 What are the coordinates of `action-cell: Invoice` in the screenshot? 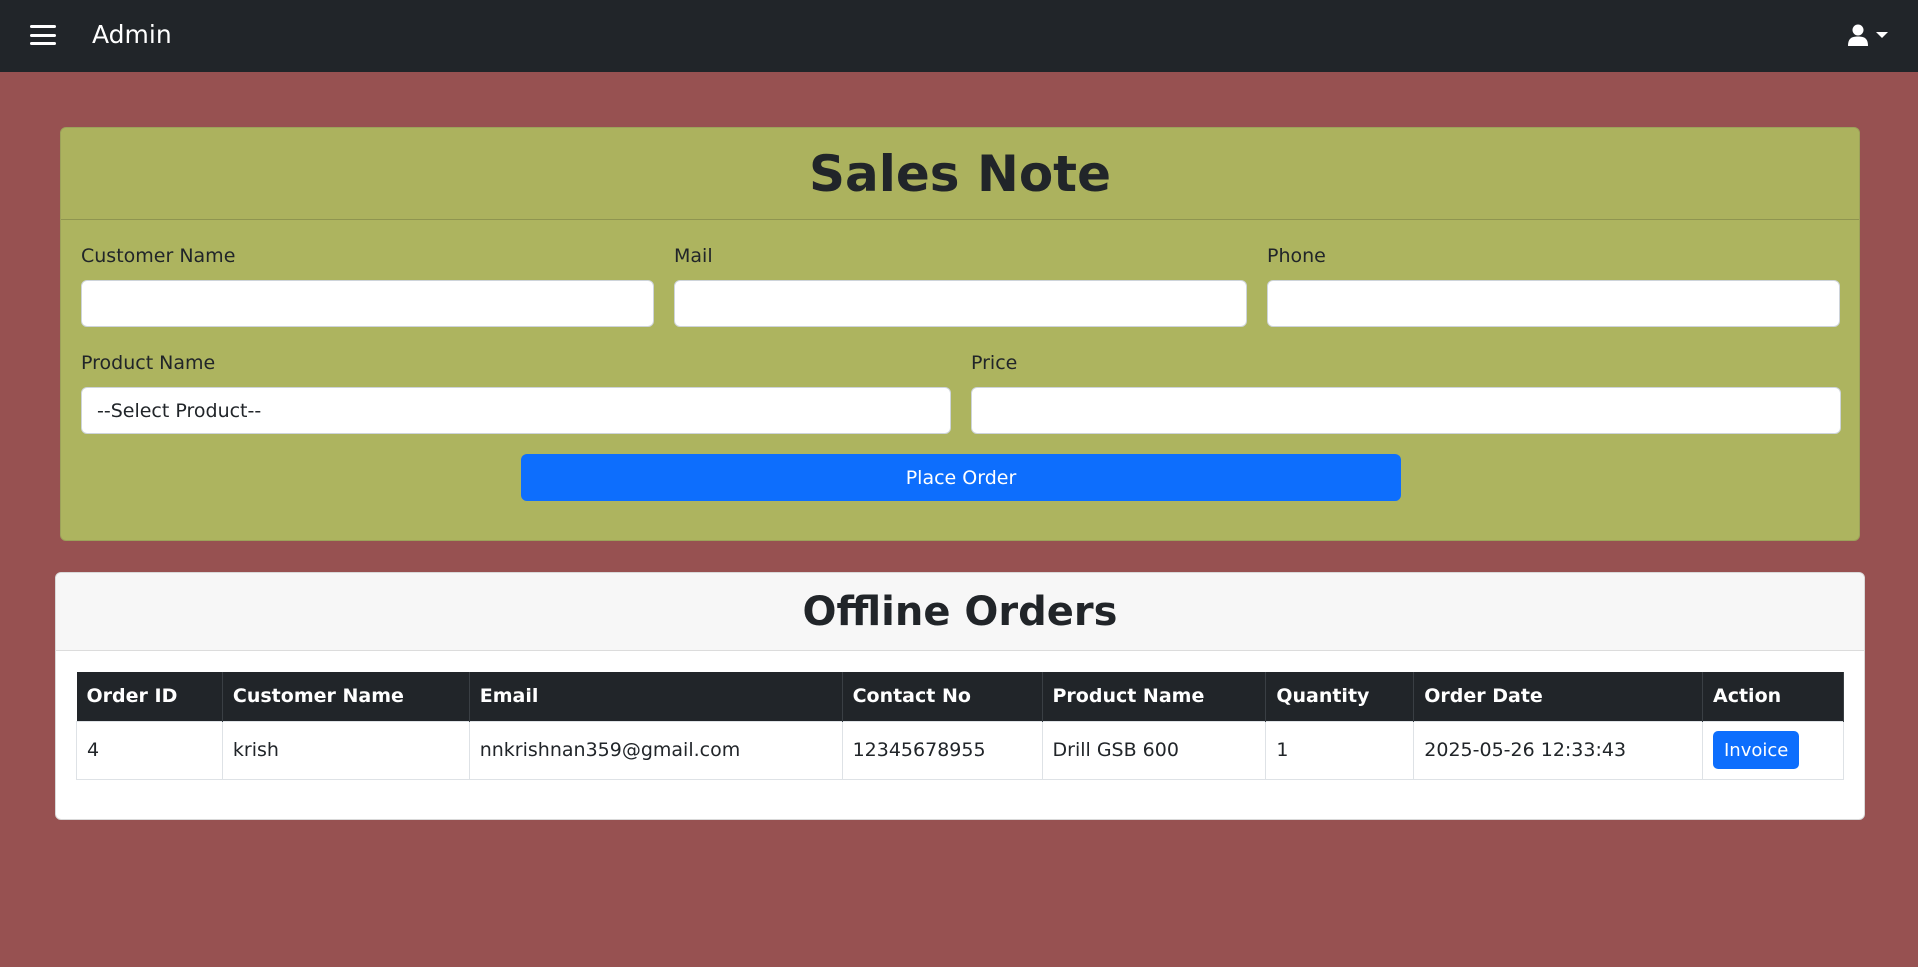 It's located at (1773, 750).